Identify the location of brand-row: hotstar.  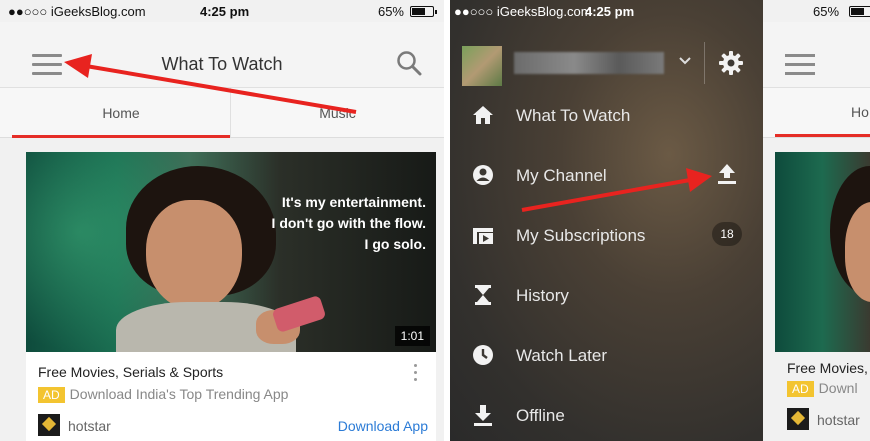
(828, 420).